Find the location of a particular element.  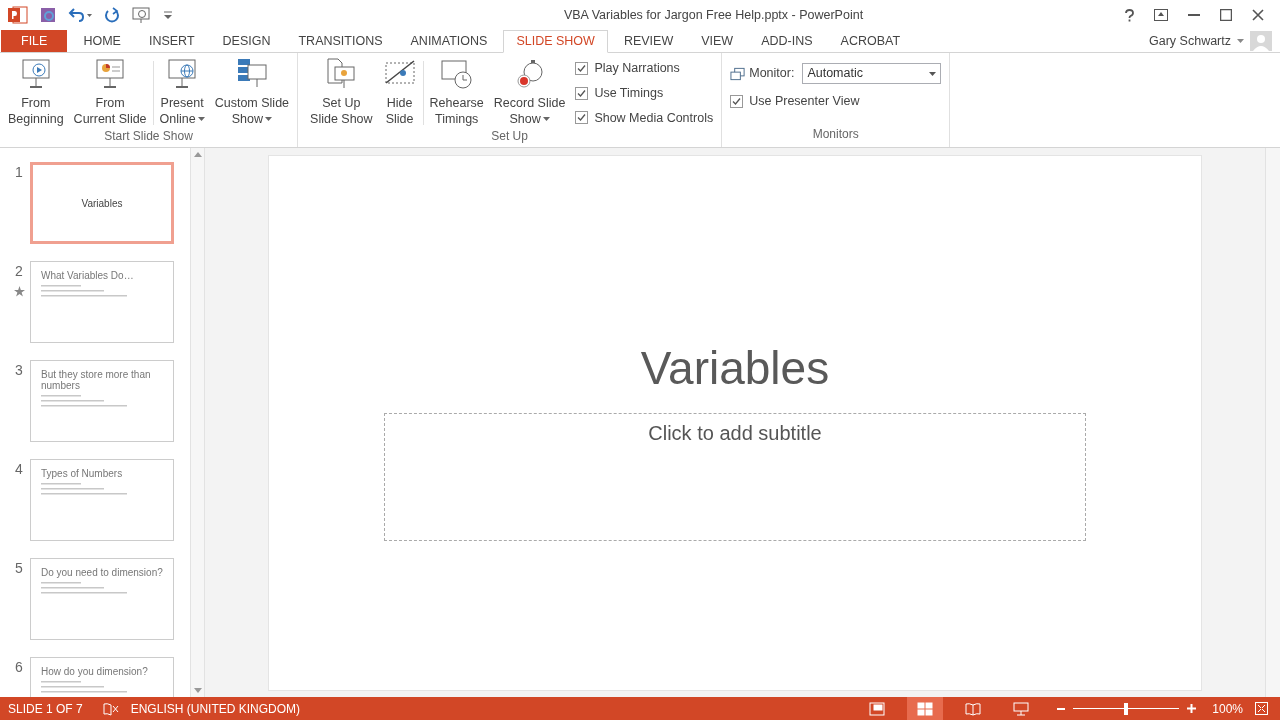

zoom-slider is located at coordinates (1126, 708).